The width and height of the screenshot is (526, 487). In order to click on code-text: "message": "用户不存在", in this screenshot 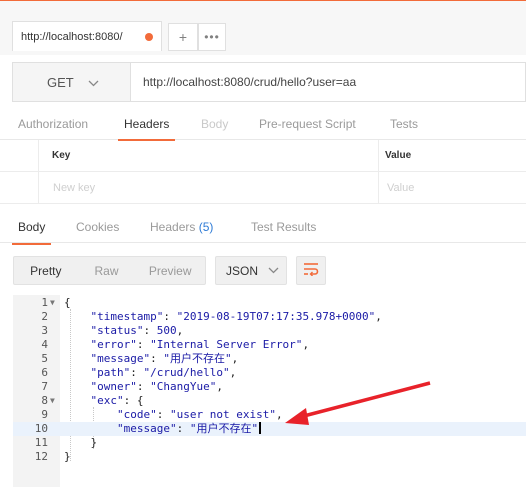, I will do `click(164, 358)`.